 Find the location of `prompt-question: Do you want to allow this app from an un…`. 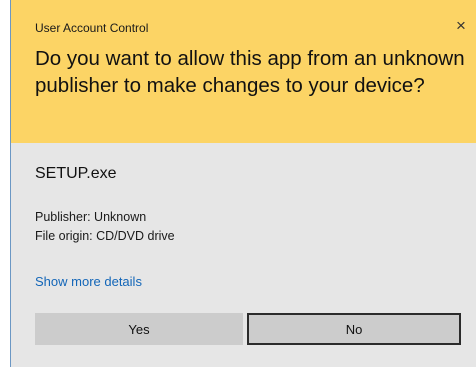

prompt-question: Do you want to allow this app from an un… is located at coordinates (250, 72).